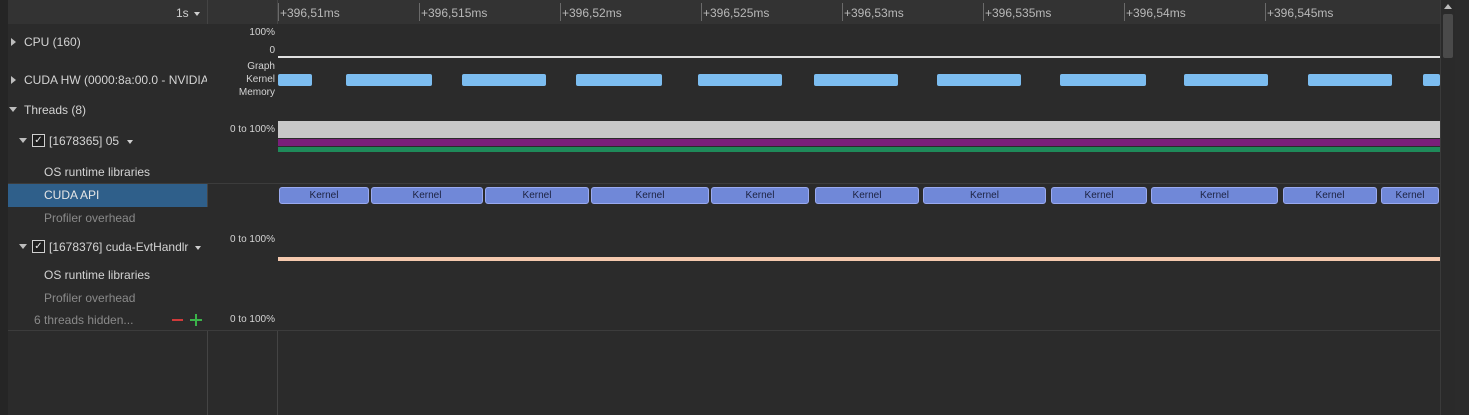 This screenshot has width=1469, height=415. What do you see at coordinates (859, 142) in the screenshot?
I see `thread-state-bar` at bounding box center [859, 142].